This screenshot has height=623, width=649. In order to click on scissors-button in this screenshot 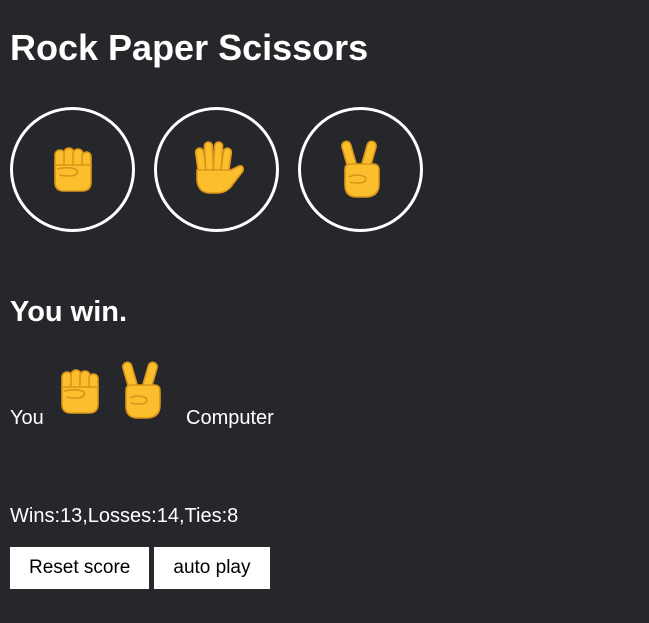, I will do `click(360, 169)`.